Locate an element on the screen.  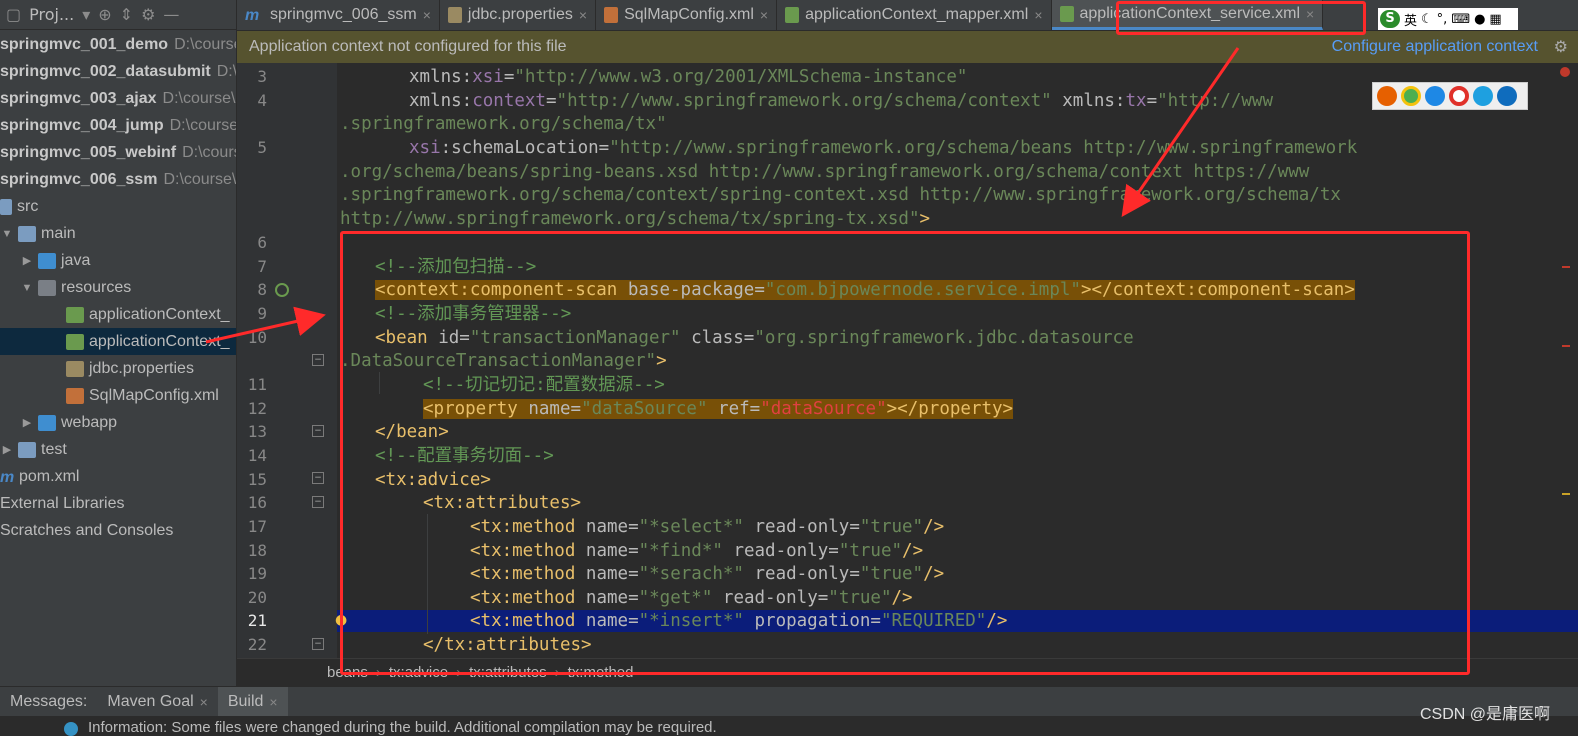
tree-item-springmvc-006: springmvc_006_ssm D:\course\1 is located at coordinates (118, 179).